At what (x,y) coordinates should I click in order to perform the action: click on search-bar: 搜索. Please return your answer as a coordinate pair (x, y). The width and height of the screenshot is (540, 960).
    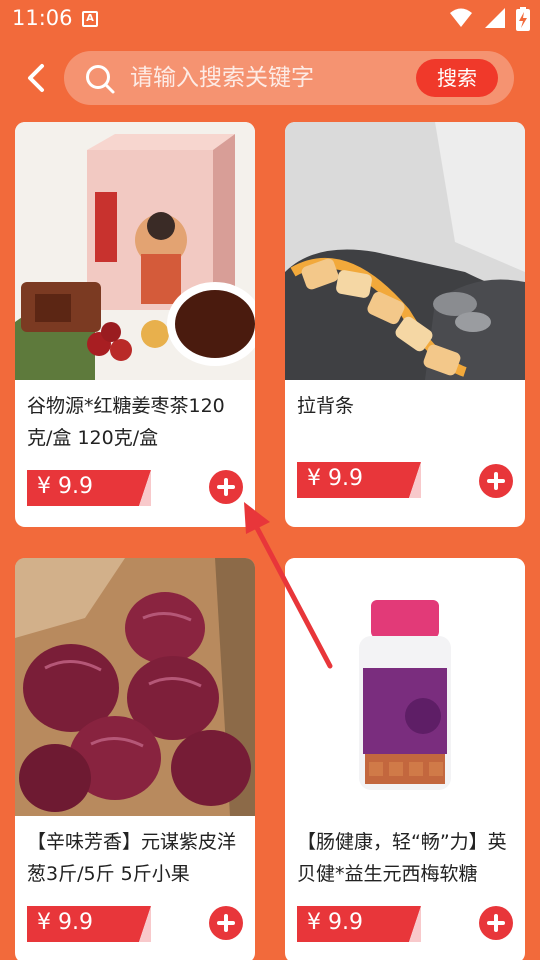
    Looking at the image, I should click on (289, 78).